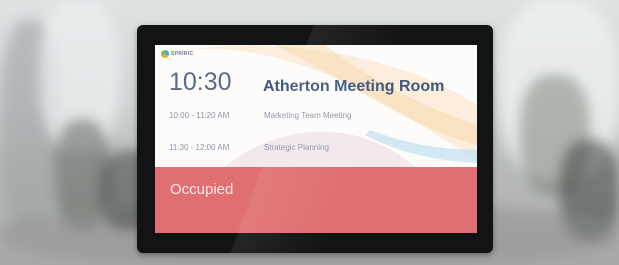 This screenshot has width=619, height=265. Describe the element at coordinates (308, 115) in the screenshot. I see `meeting-title: Marketing Team Meeting` at that location.